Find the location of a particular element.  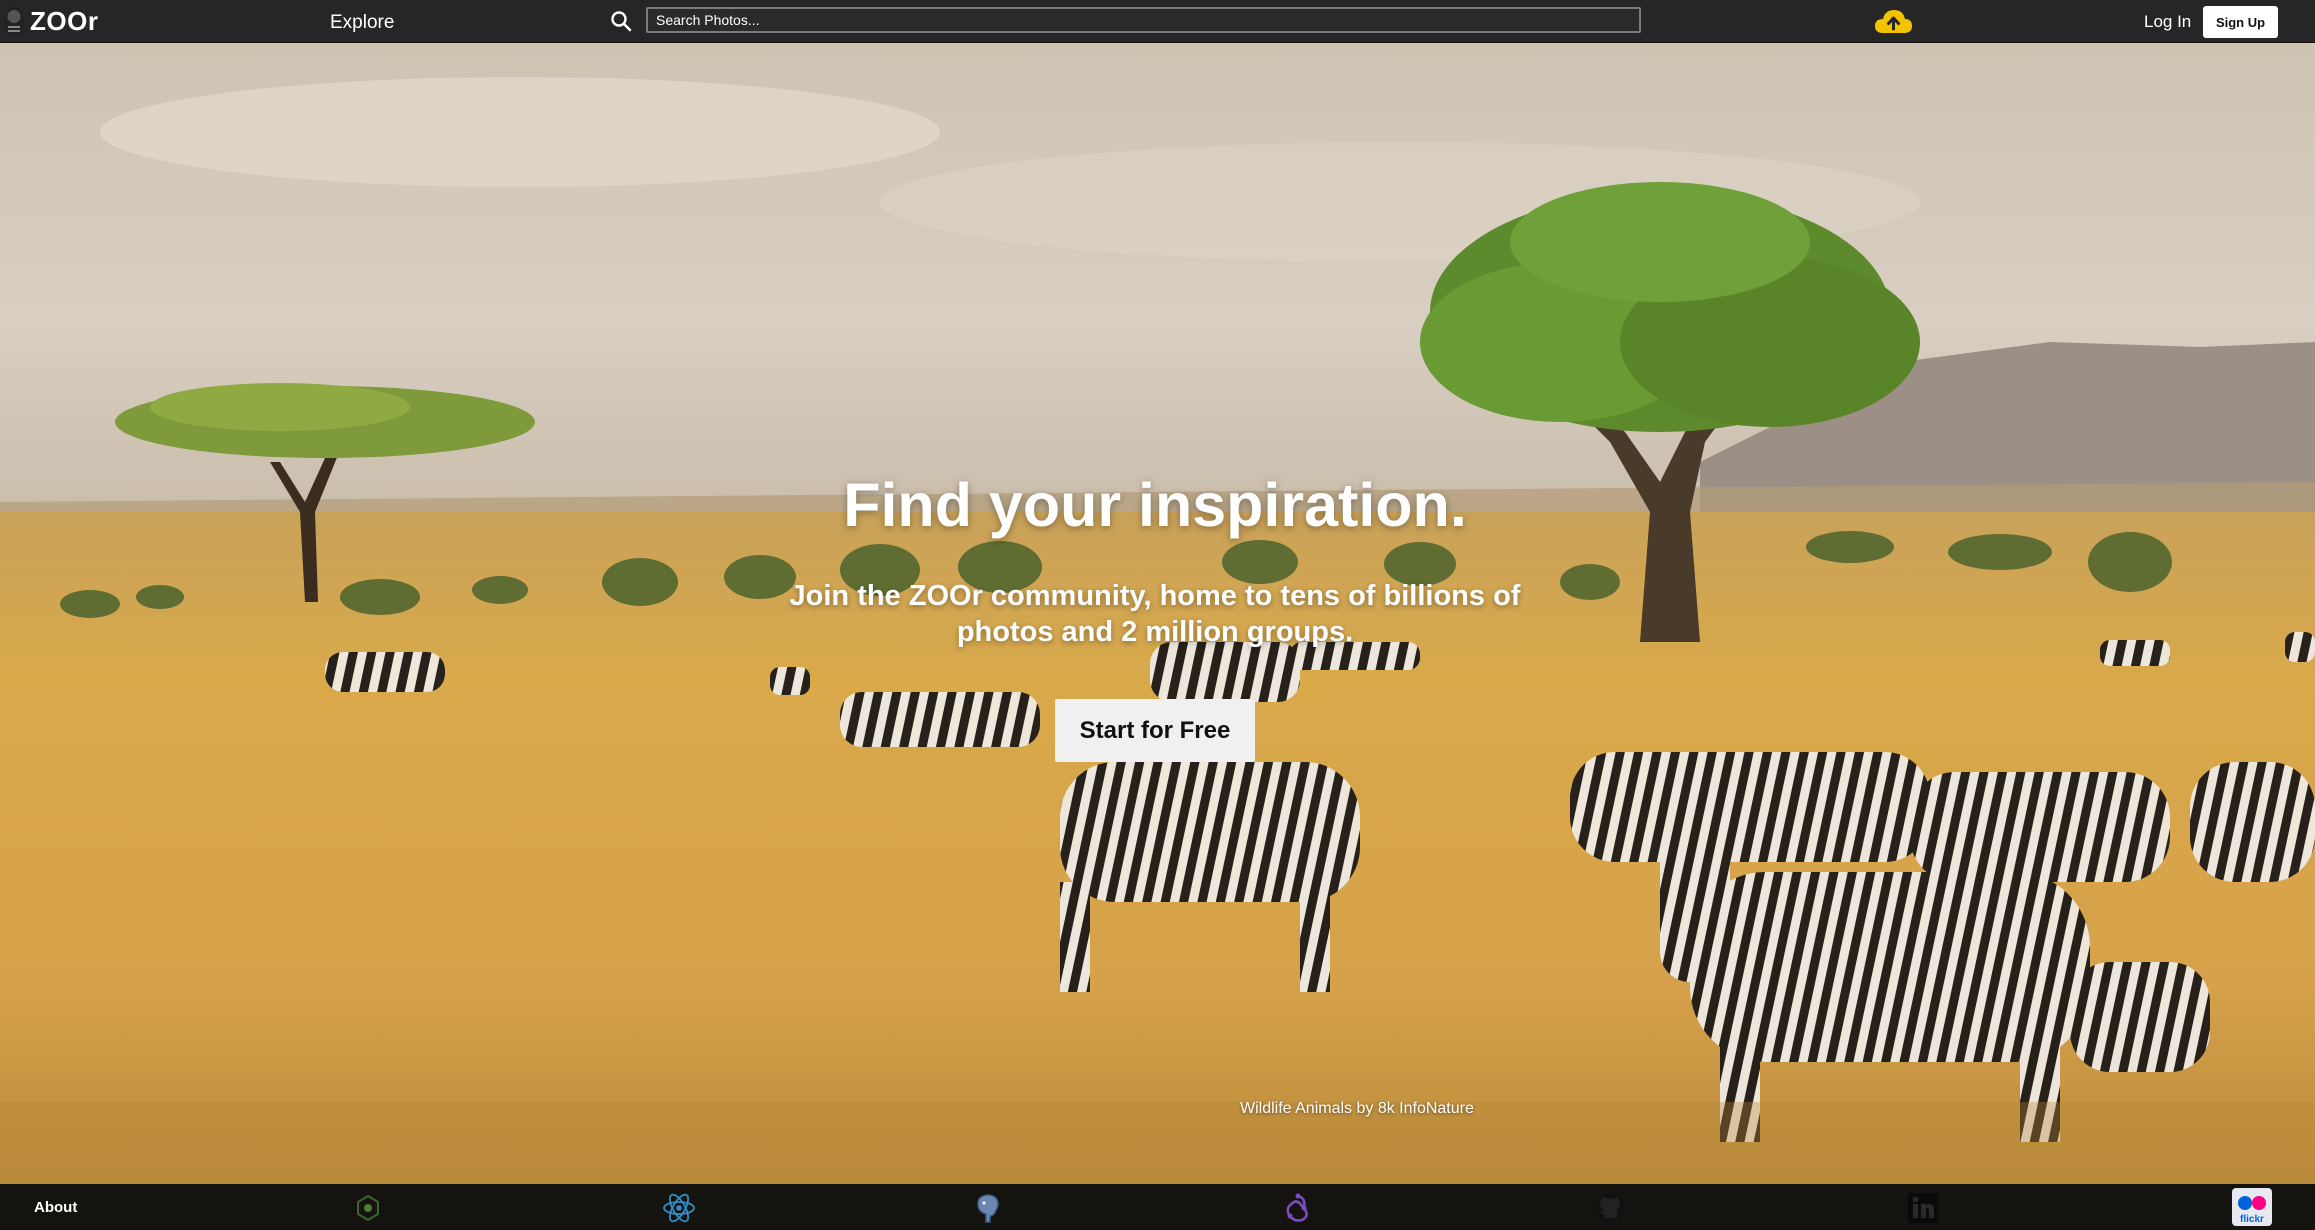

node-icon is located at coordinates (368, 1208).